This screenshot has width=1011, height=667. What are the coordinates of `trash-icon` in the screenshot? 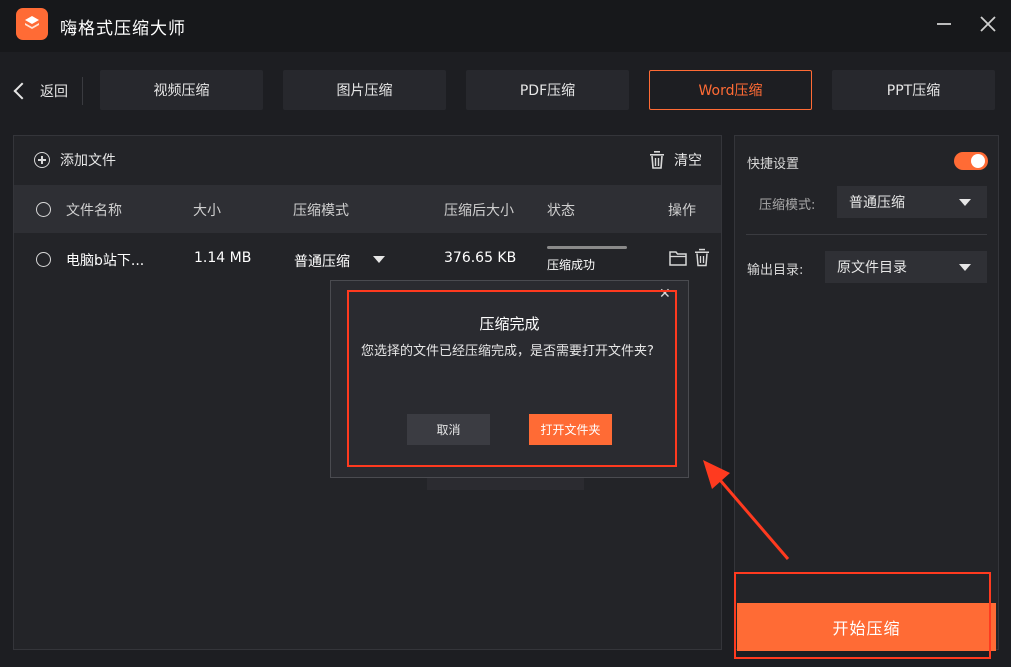 It's located at (657, 160).